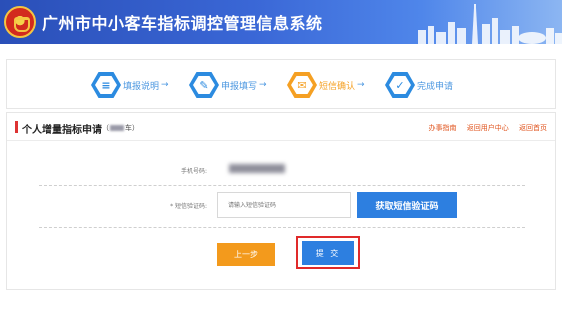 Image resolution: width=562 pixels, height=336 pixels. Describe the element at coordinates (400, 85) in the screenshot. I see `check-icon: ✓` at that location.